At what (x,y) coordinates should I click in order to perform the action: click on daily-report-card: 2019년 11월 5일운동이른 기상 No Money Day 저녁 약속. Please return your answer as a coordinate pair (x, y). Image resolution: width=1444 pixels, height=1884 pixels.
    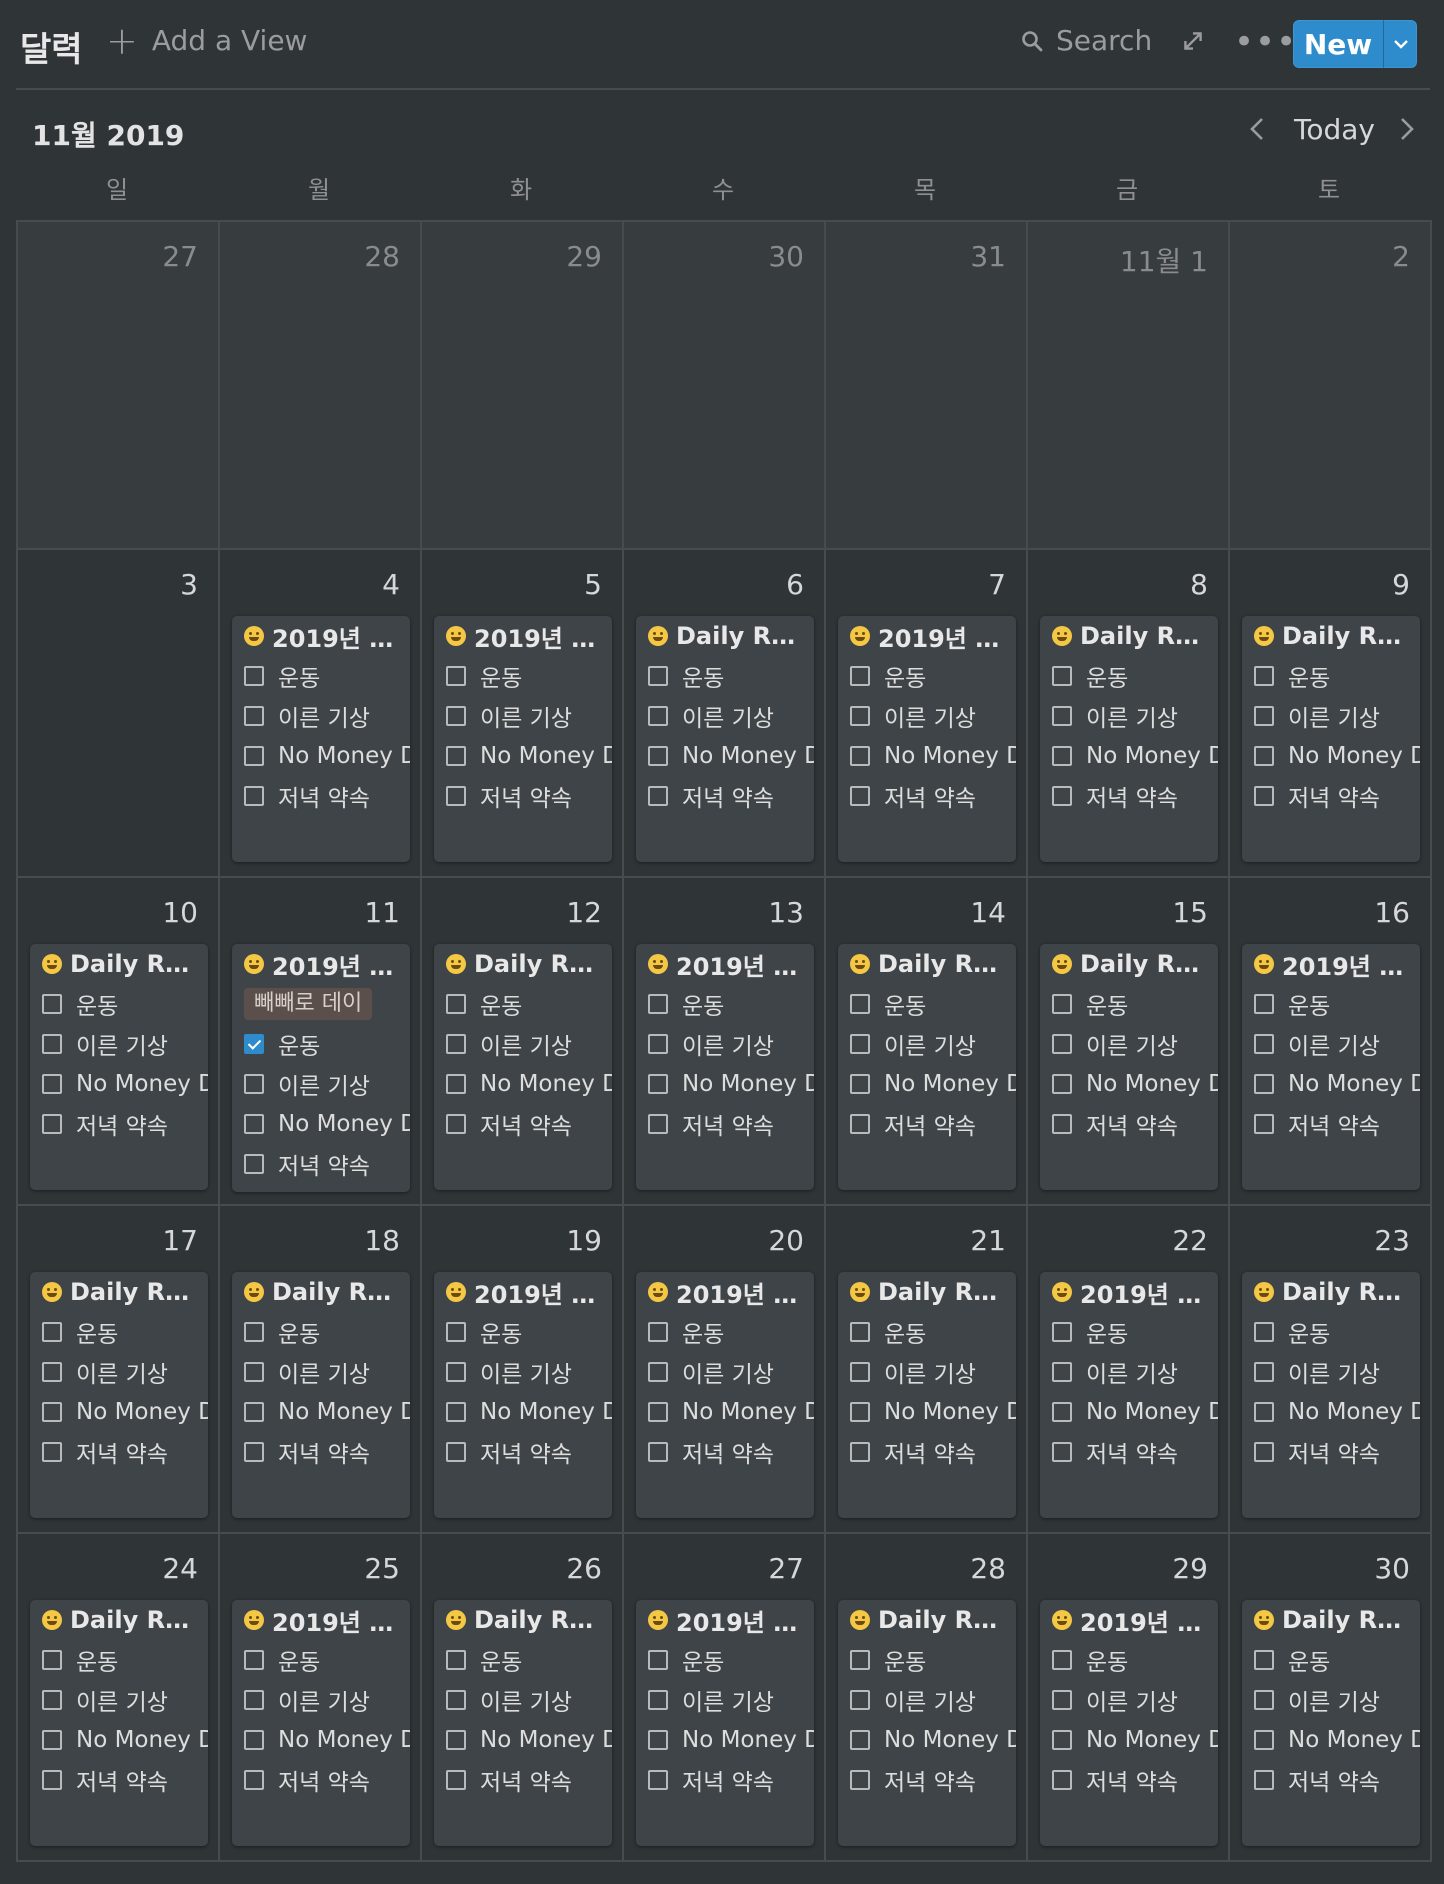
    Looking at the image, I should click on (523, 739).